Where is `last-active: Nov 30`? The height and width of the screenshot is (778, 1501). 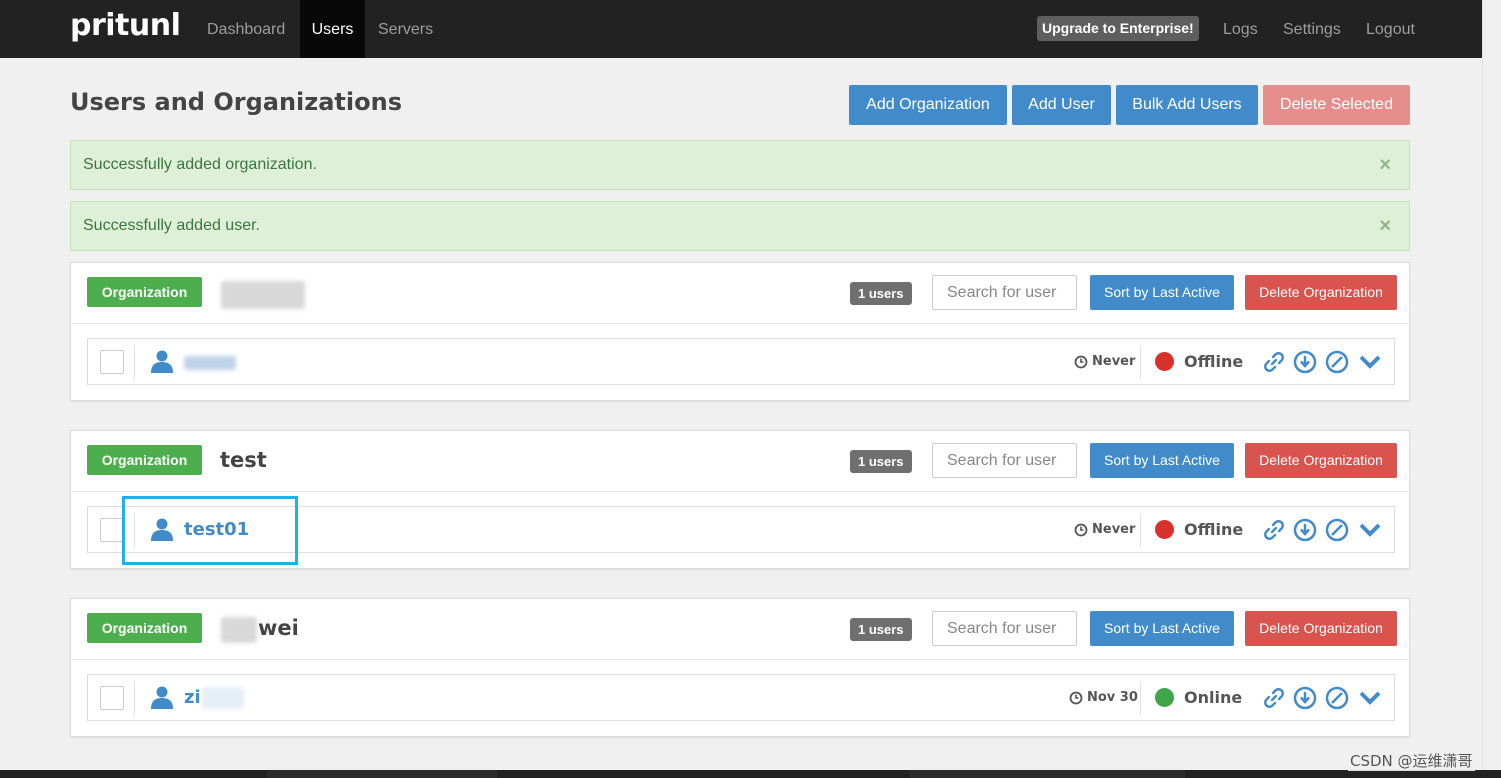 last-active: Nov 30 is located at coordinates (1103, 697).